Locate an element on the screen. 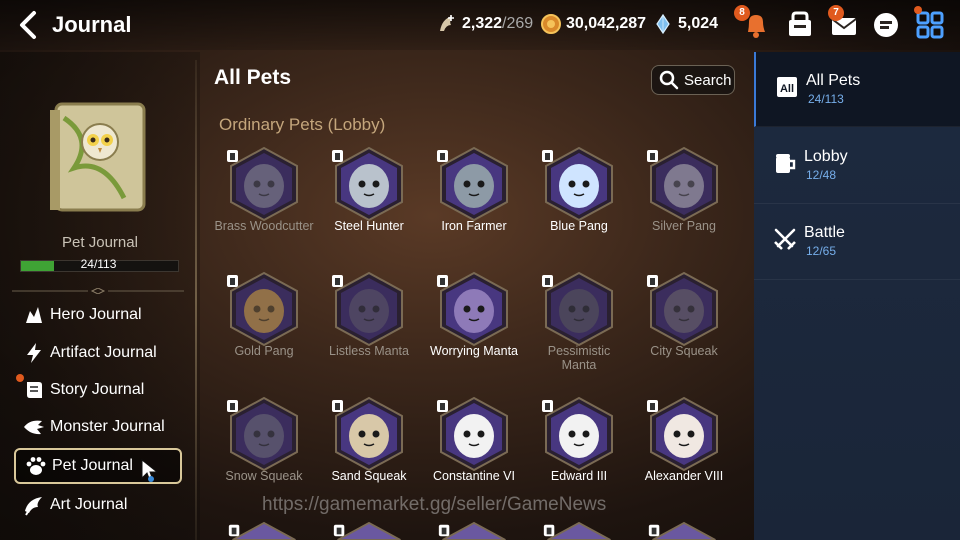 The height and width of the screenshot is (540, 960). gold-resource: 30,042,287 is located at coordinates (593, 24).